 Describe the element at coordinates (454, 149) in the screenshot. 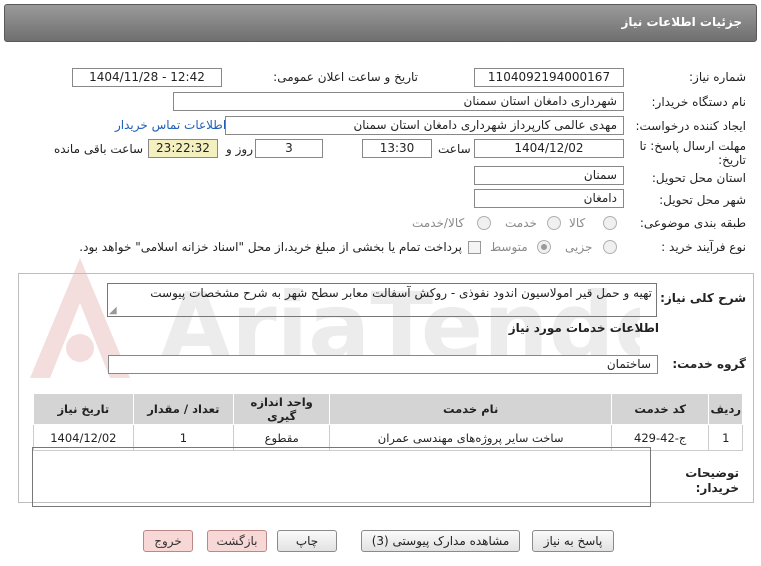

I see `deadline-time-label: ساعت` at that location.